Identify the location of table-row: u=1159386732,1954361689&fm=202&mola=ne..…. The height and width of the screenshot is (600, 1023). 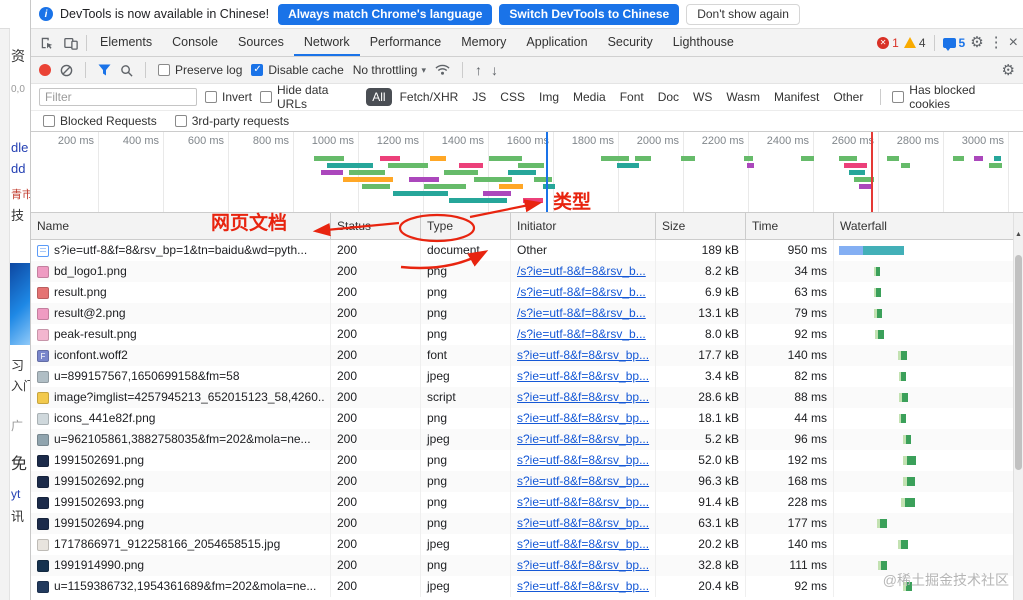
(522, 586).